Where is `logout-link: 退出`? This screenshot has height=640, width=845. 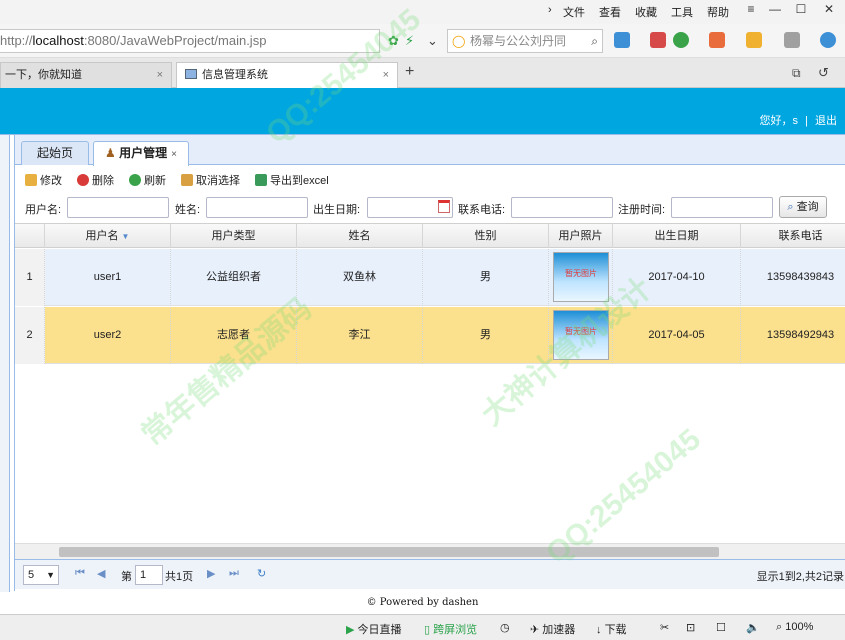 logout-link: 退出 is located at coordinates (826, 121).